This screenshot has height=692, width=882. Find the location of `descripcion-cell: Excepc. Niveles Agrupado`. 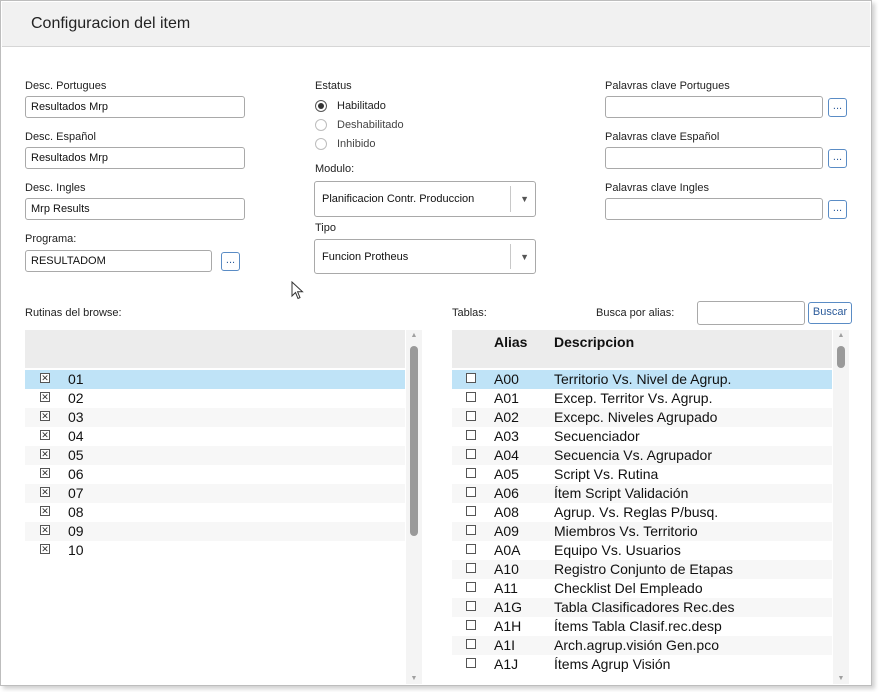

descripcion-cell: Excepc. Niveles Agrupado is located at coordinates (636, 417).